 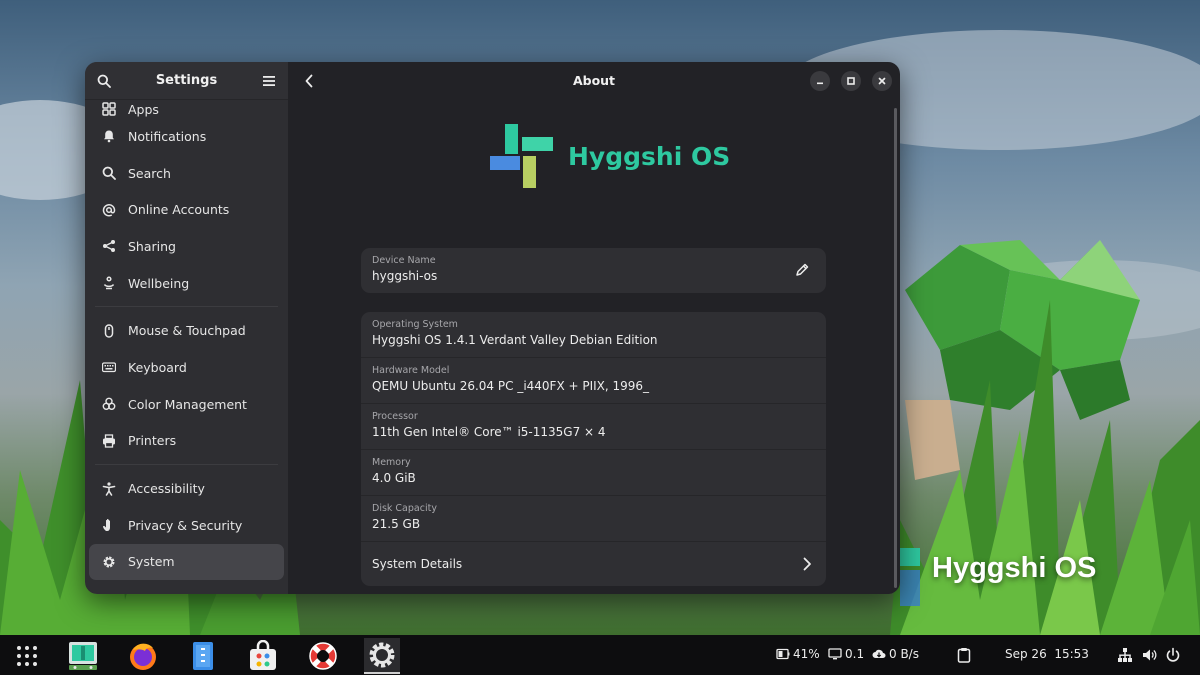 I want to click on taskbar-app-settings, so click(x=382, y=656).